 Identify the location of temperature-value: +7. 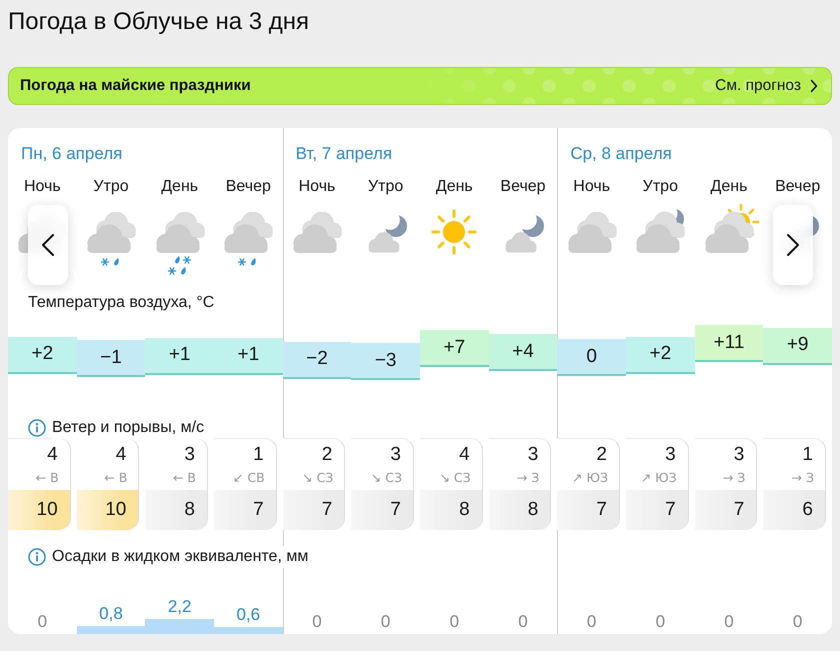
(454, 349).